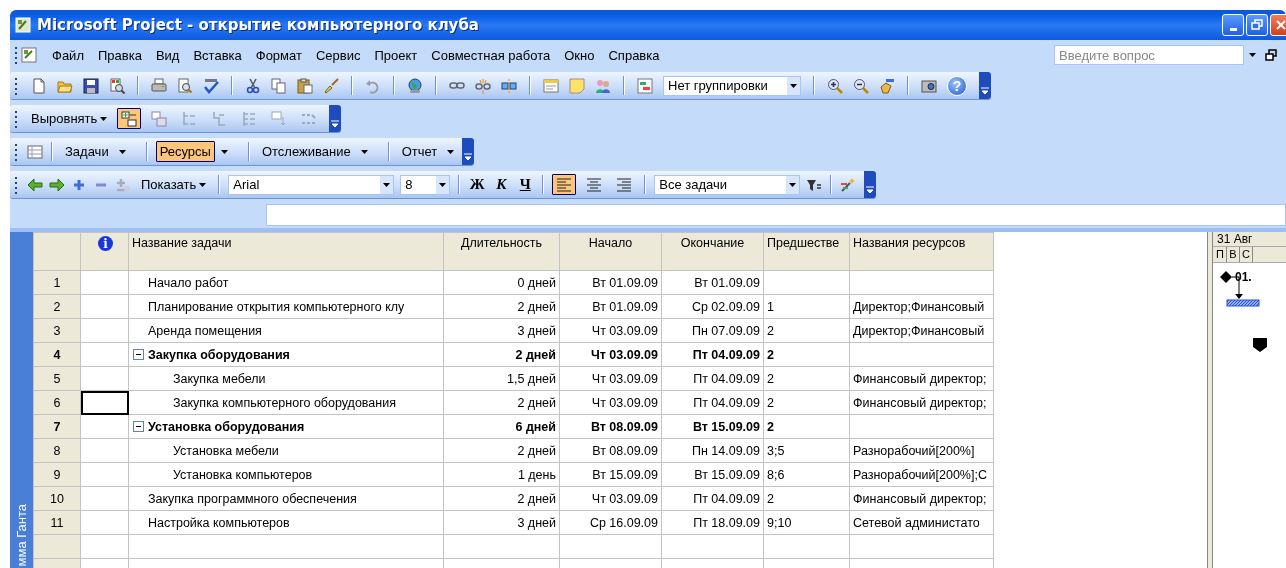 Image resolution: width=1286 pixels, height=568 pixels. I want to click on column-header: Начало, so click(610, 251).